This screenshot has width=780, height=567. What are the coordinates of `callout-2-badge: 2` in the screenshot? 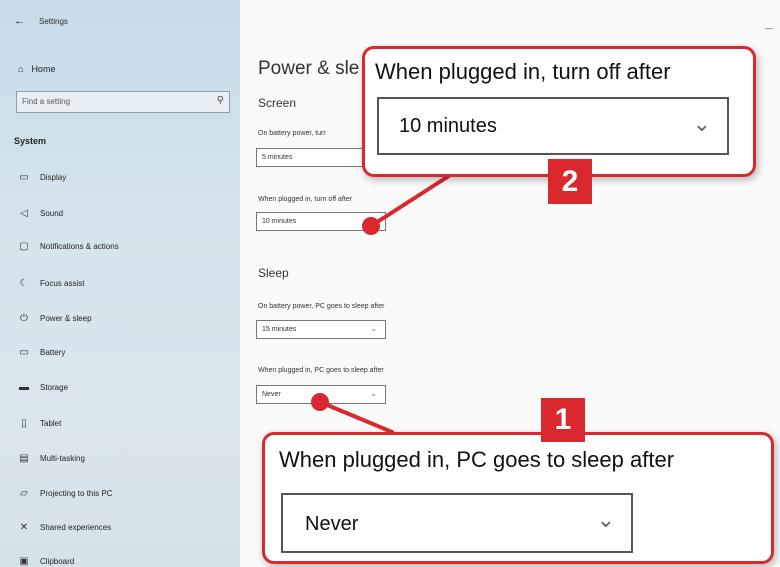 It's located at (570, 181).